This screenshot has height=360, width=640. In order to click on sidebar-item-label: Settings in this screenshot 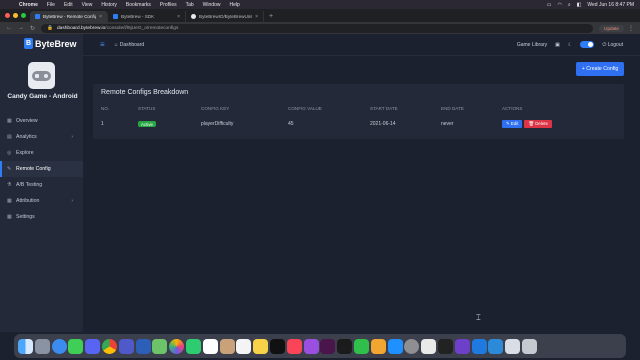, I will do `click(25, 217)`.